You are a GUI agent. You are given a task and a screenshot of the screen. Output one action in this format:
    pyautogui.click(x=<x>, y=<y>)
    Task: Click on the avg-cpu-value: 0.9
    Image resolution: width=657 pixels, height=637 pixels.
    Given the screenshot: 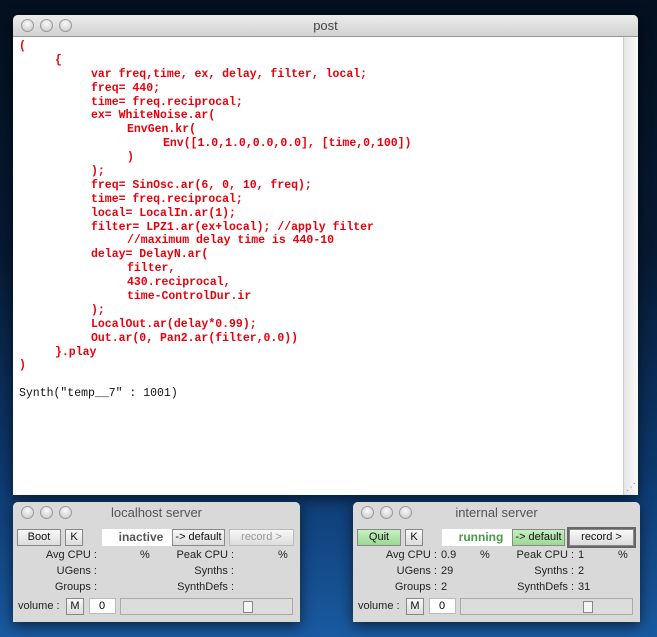 What is the action you would take?
    pyautogui.click(x=449, y=555)
    